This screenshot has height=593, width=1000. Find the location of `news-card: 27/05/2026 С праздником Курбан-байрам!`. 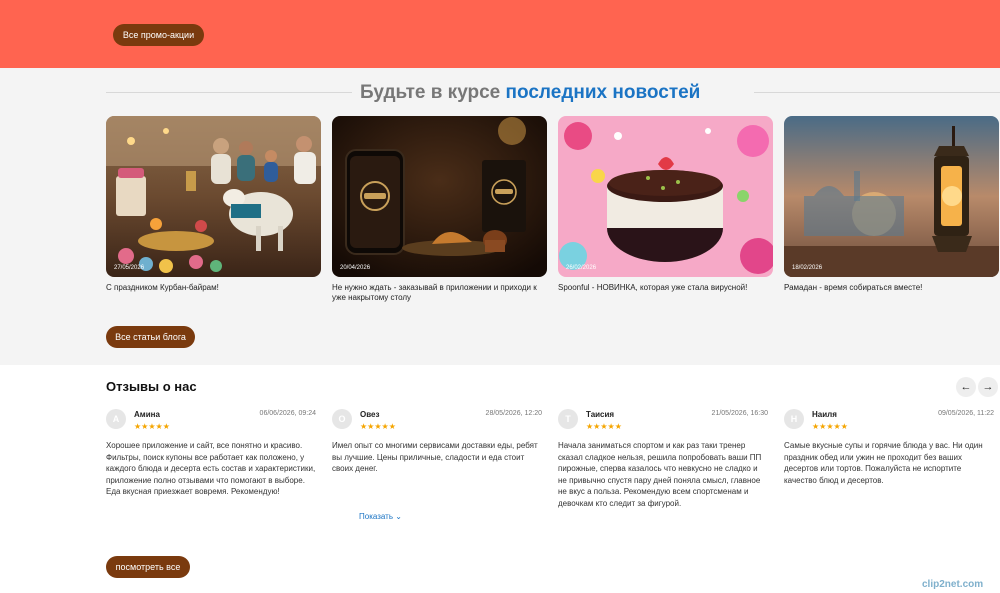

news-card: 27/05/2026 С праздником Курбан-байрам! is located at coordinates (213, 204).